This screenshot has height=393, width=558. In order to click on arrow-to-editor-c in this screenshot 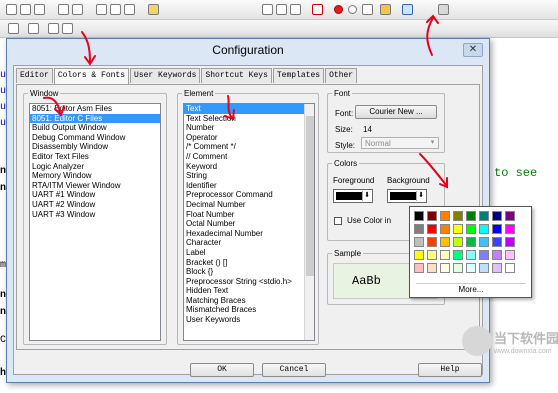, I will do `click(52, 104)`.